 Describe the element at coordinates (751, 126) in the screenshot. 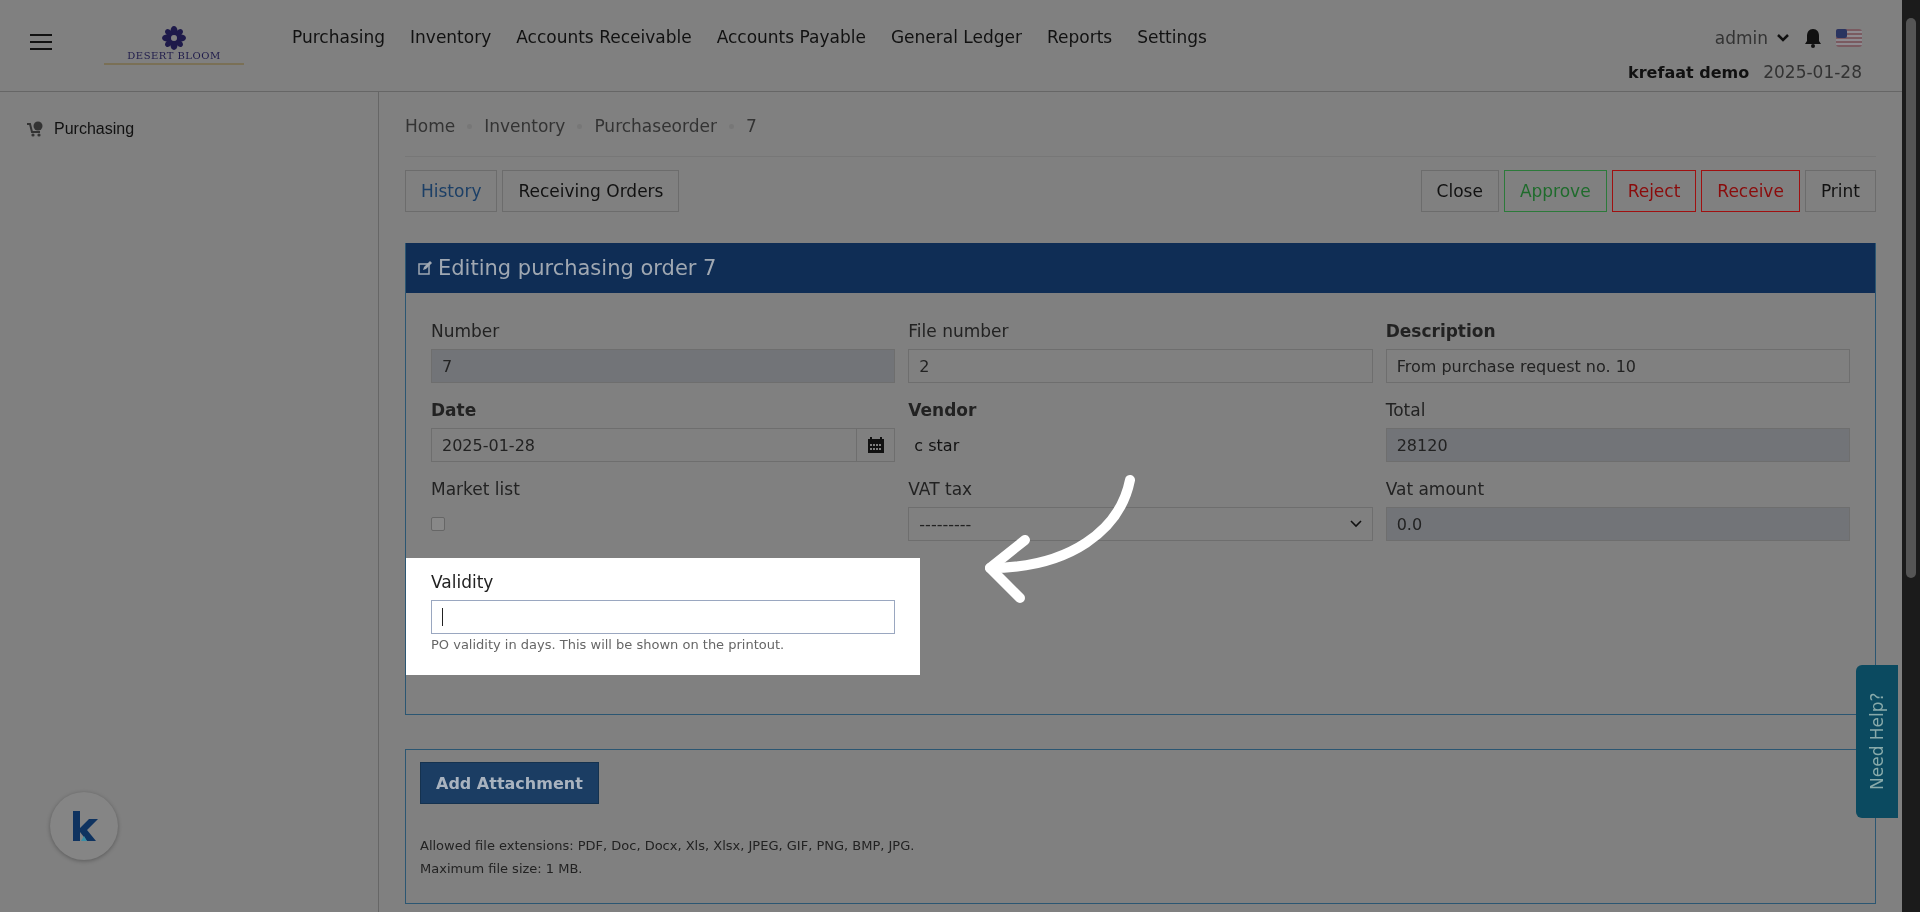

I see `breadcrumb-item: 7` at that location.